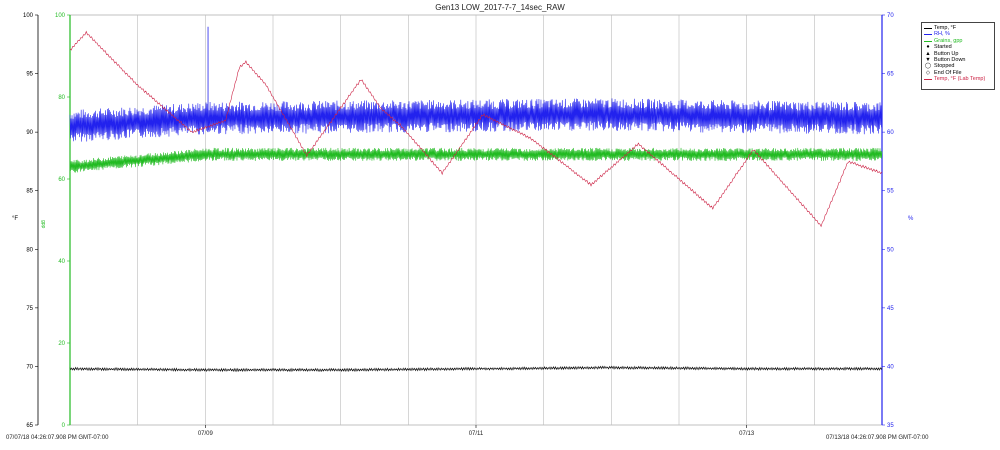 This screenshot has height=450, width=1000. I want to click on legend-label-lab-temp: Temp, °F (Lab Temp), so click(960, 79).